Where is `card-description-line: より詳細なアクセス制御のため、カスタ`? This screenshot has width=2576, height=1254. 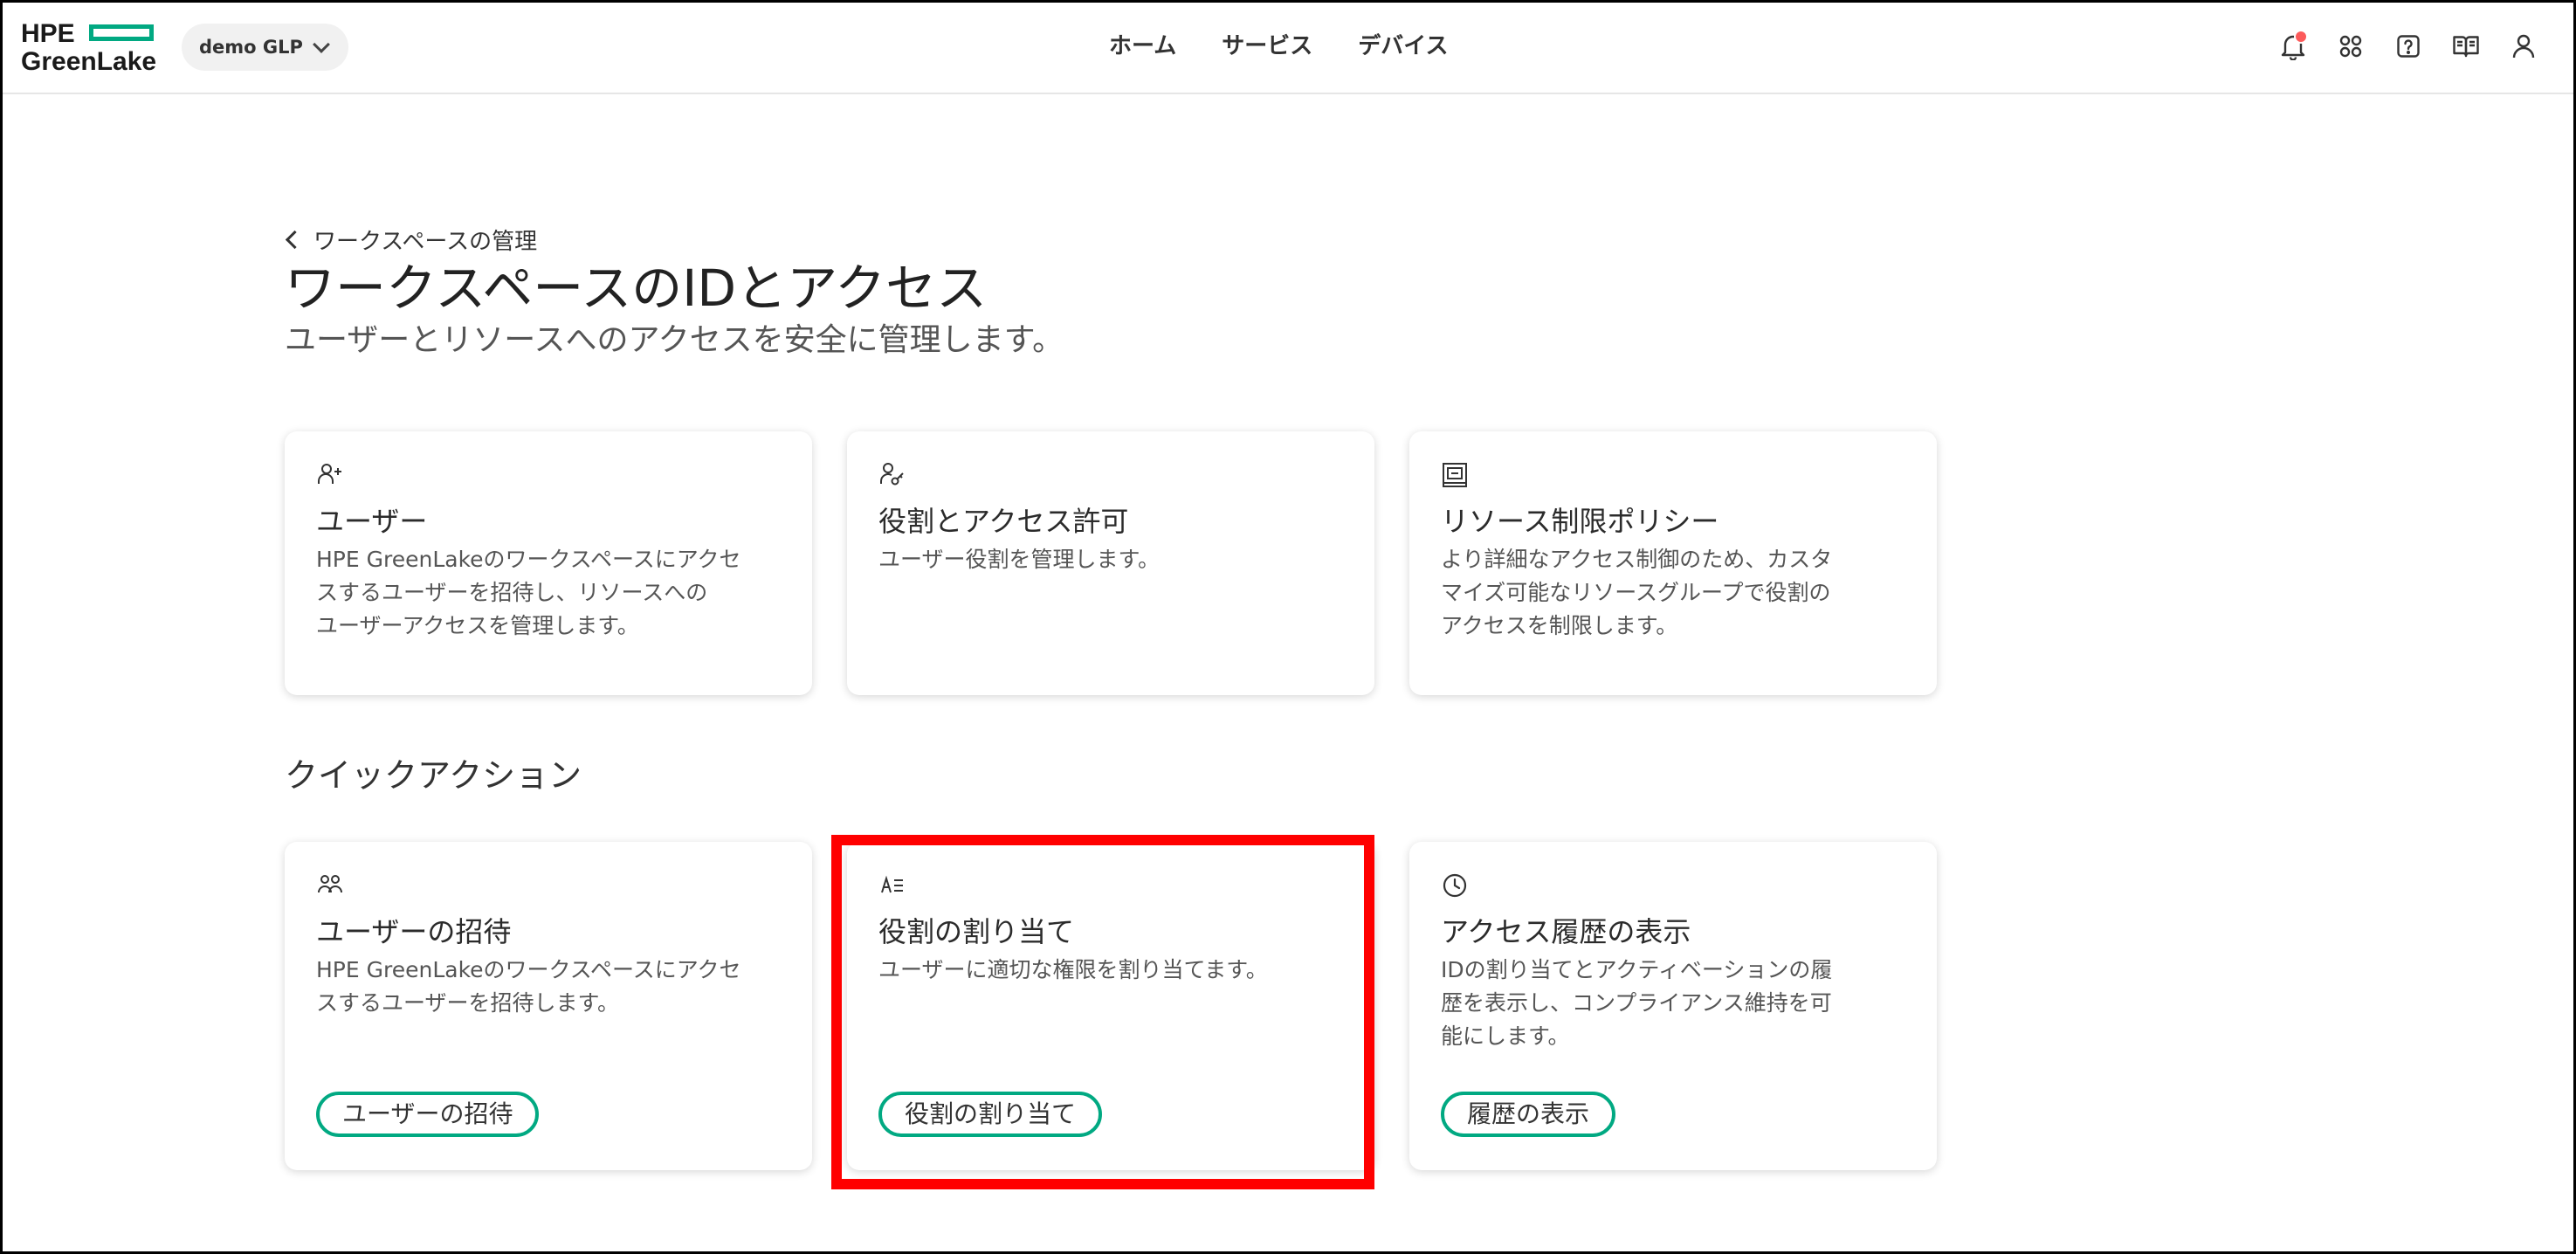 card-description-line: より詳細なアクセス制御のため、カスタ is located at coordinates (1637, 559).